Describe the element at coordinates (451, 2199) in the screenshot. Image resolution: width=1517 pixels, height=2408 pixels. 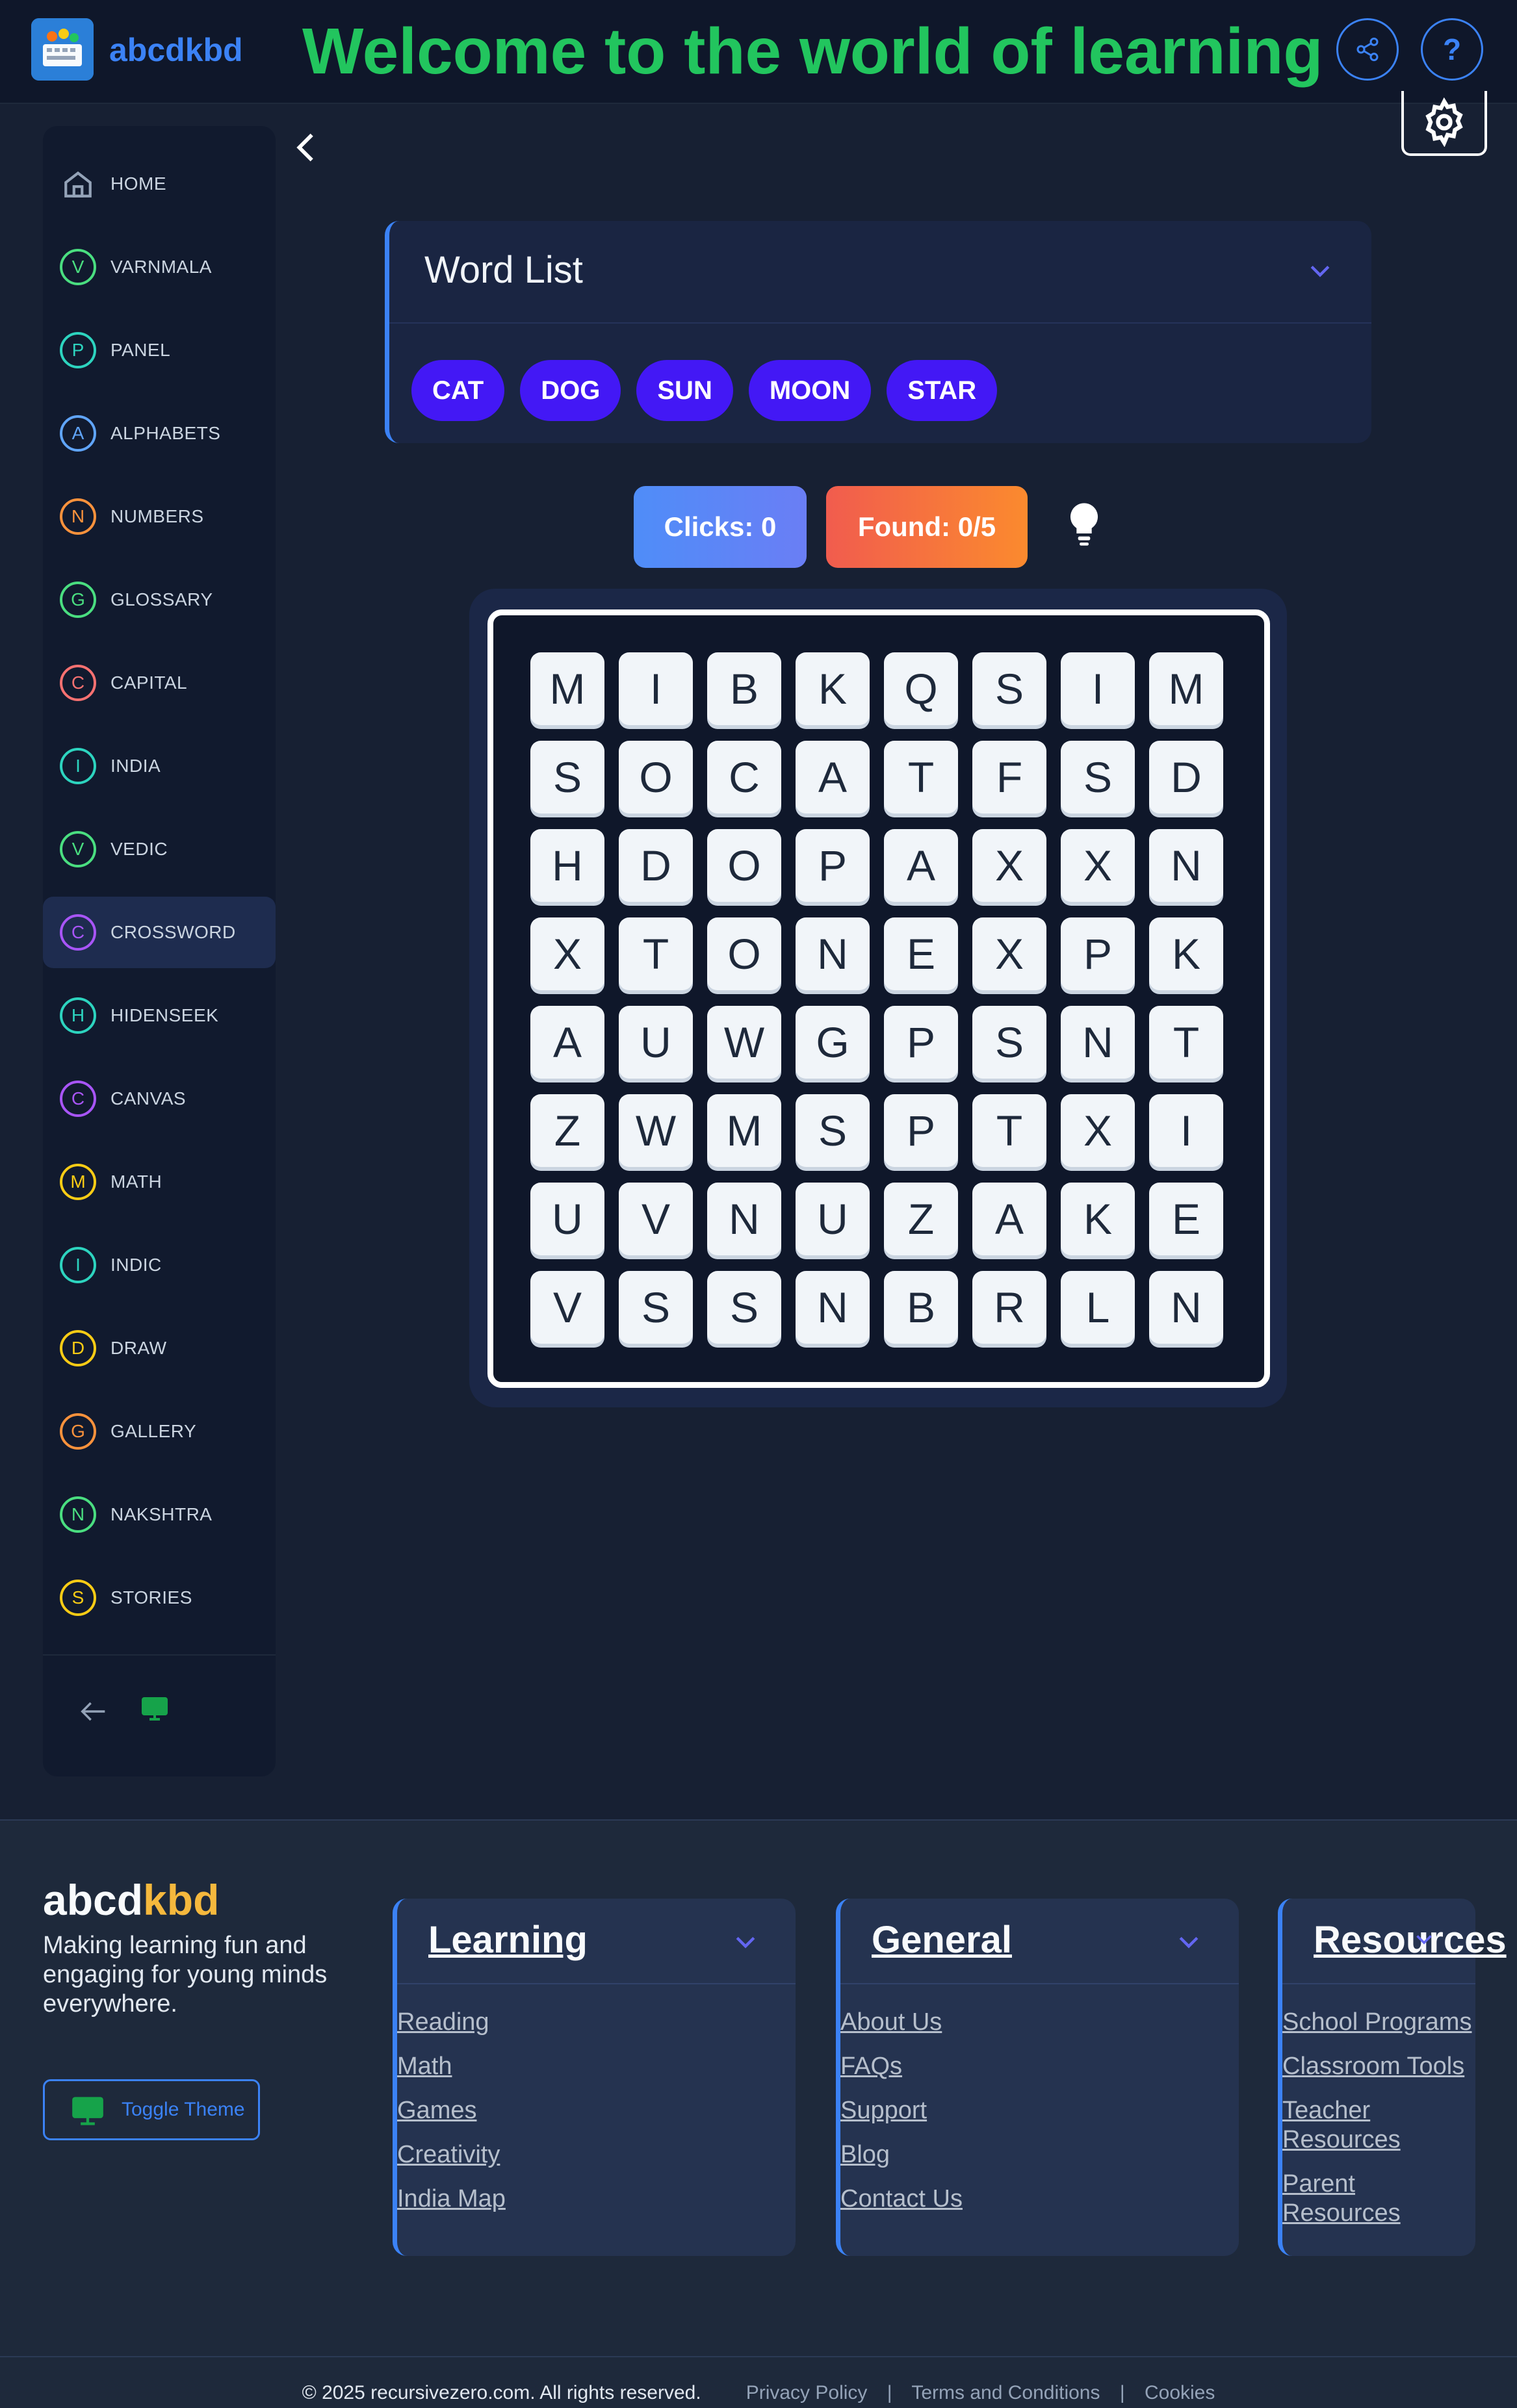
I see `footer-link: India Map` at that location.